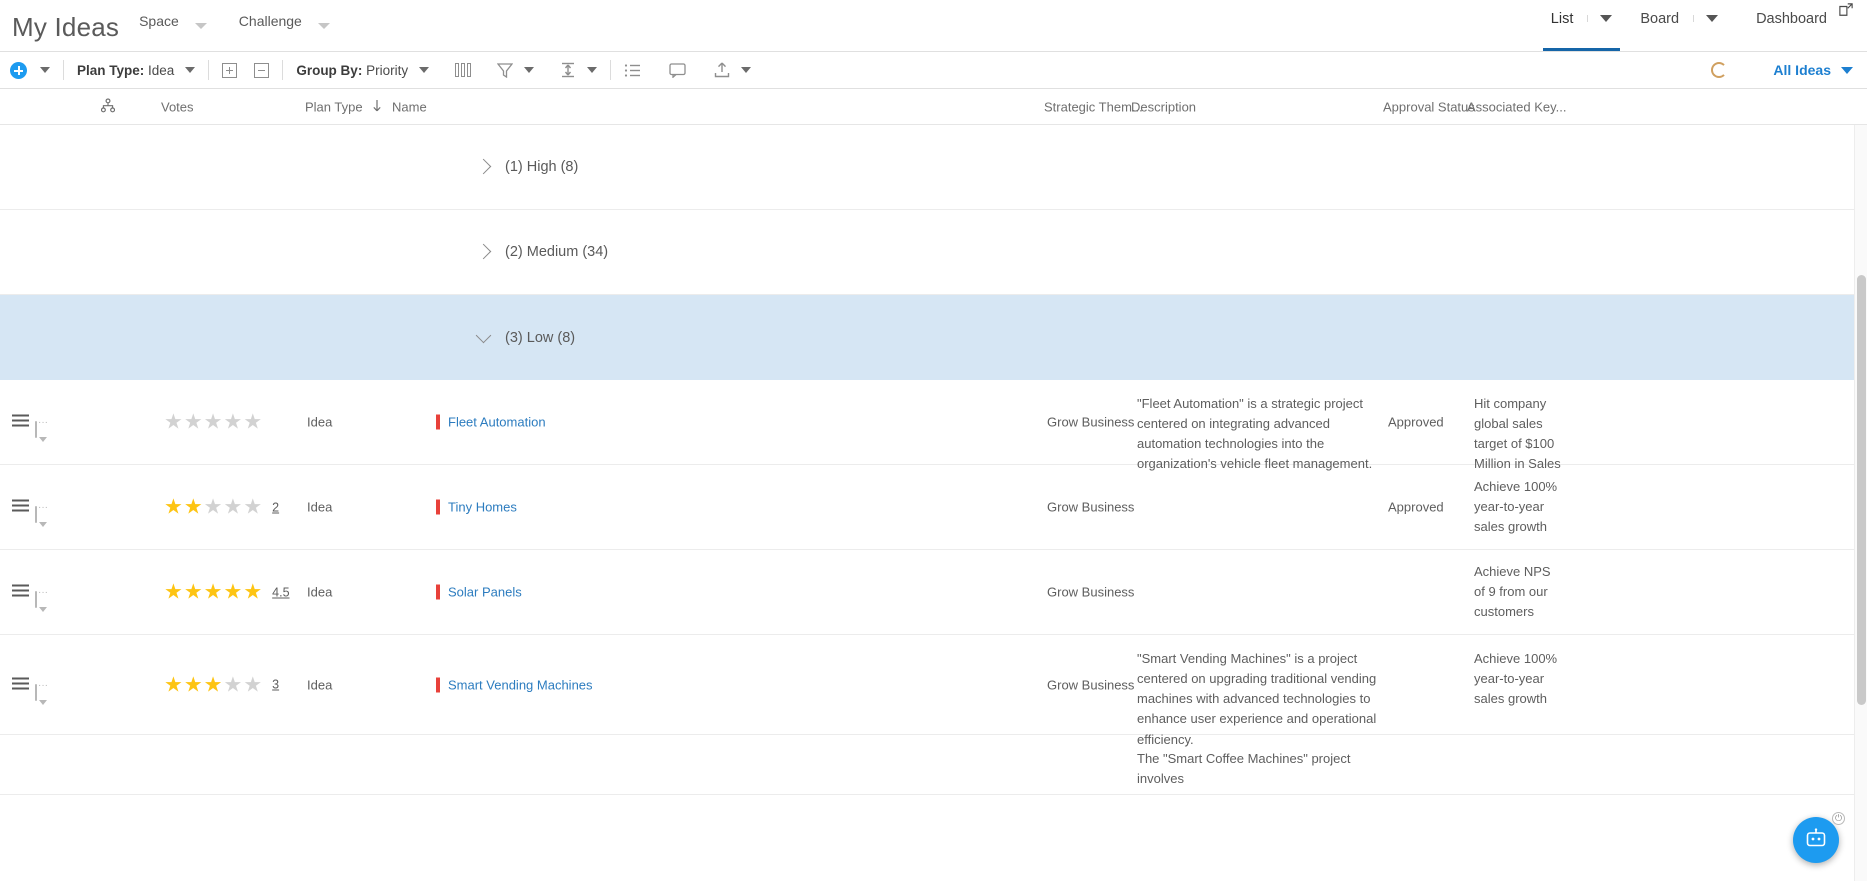 This screenshot has width=1867, height=893. Describe the element at coordinates (320, 507) in the screenshot. I see `cell-plan-type: Idea` at that location.